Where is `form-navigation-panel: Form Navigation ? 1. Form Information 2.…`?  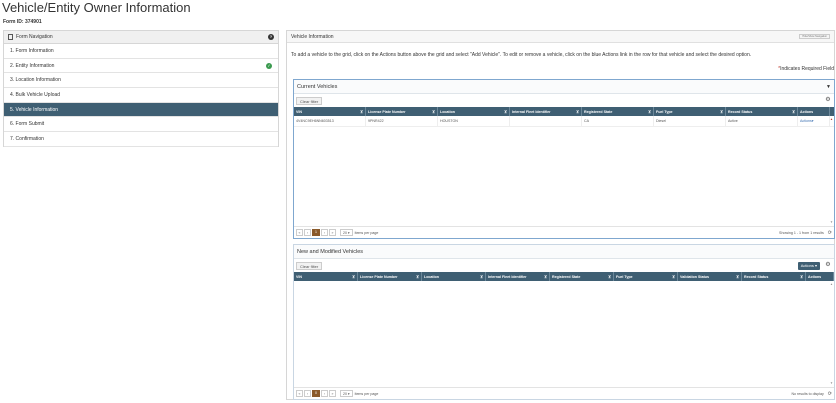 form-navigation-panel: Form Navigation ? 1. Form Information 2.… is located at coordinates (141, 88).